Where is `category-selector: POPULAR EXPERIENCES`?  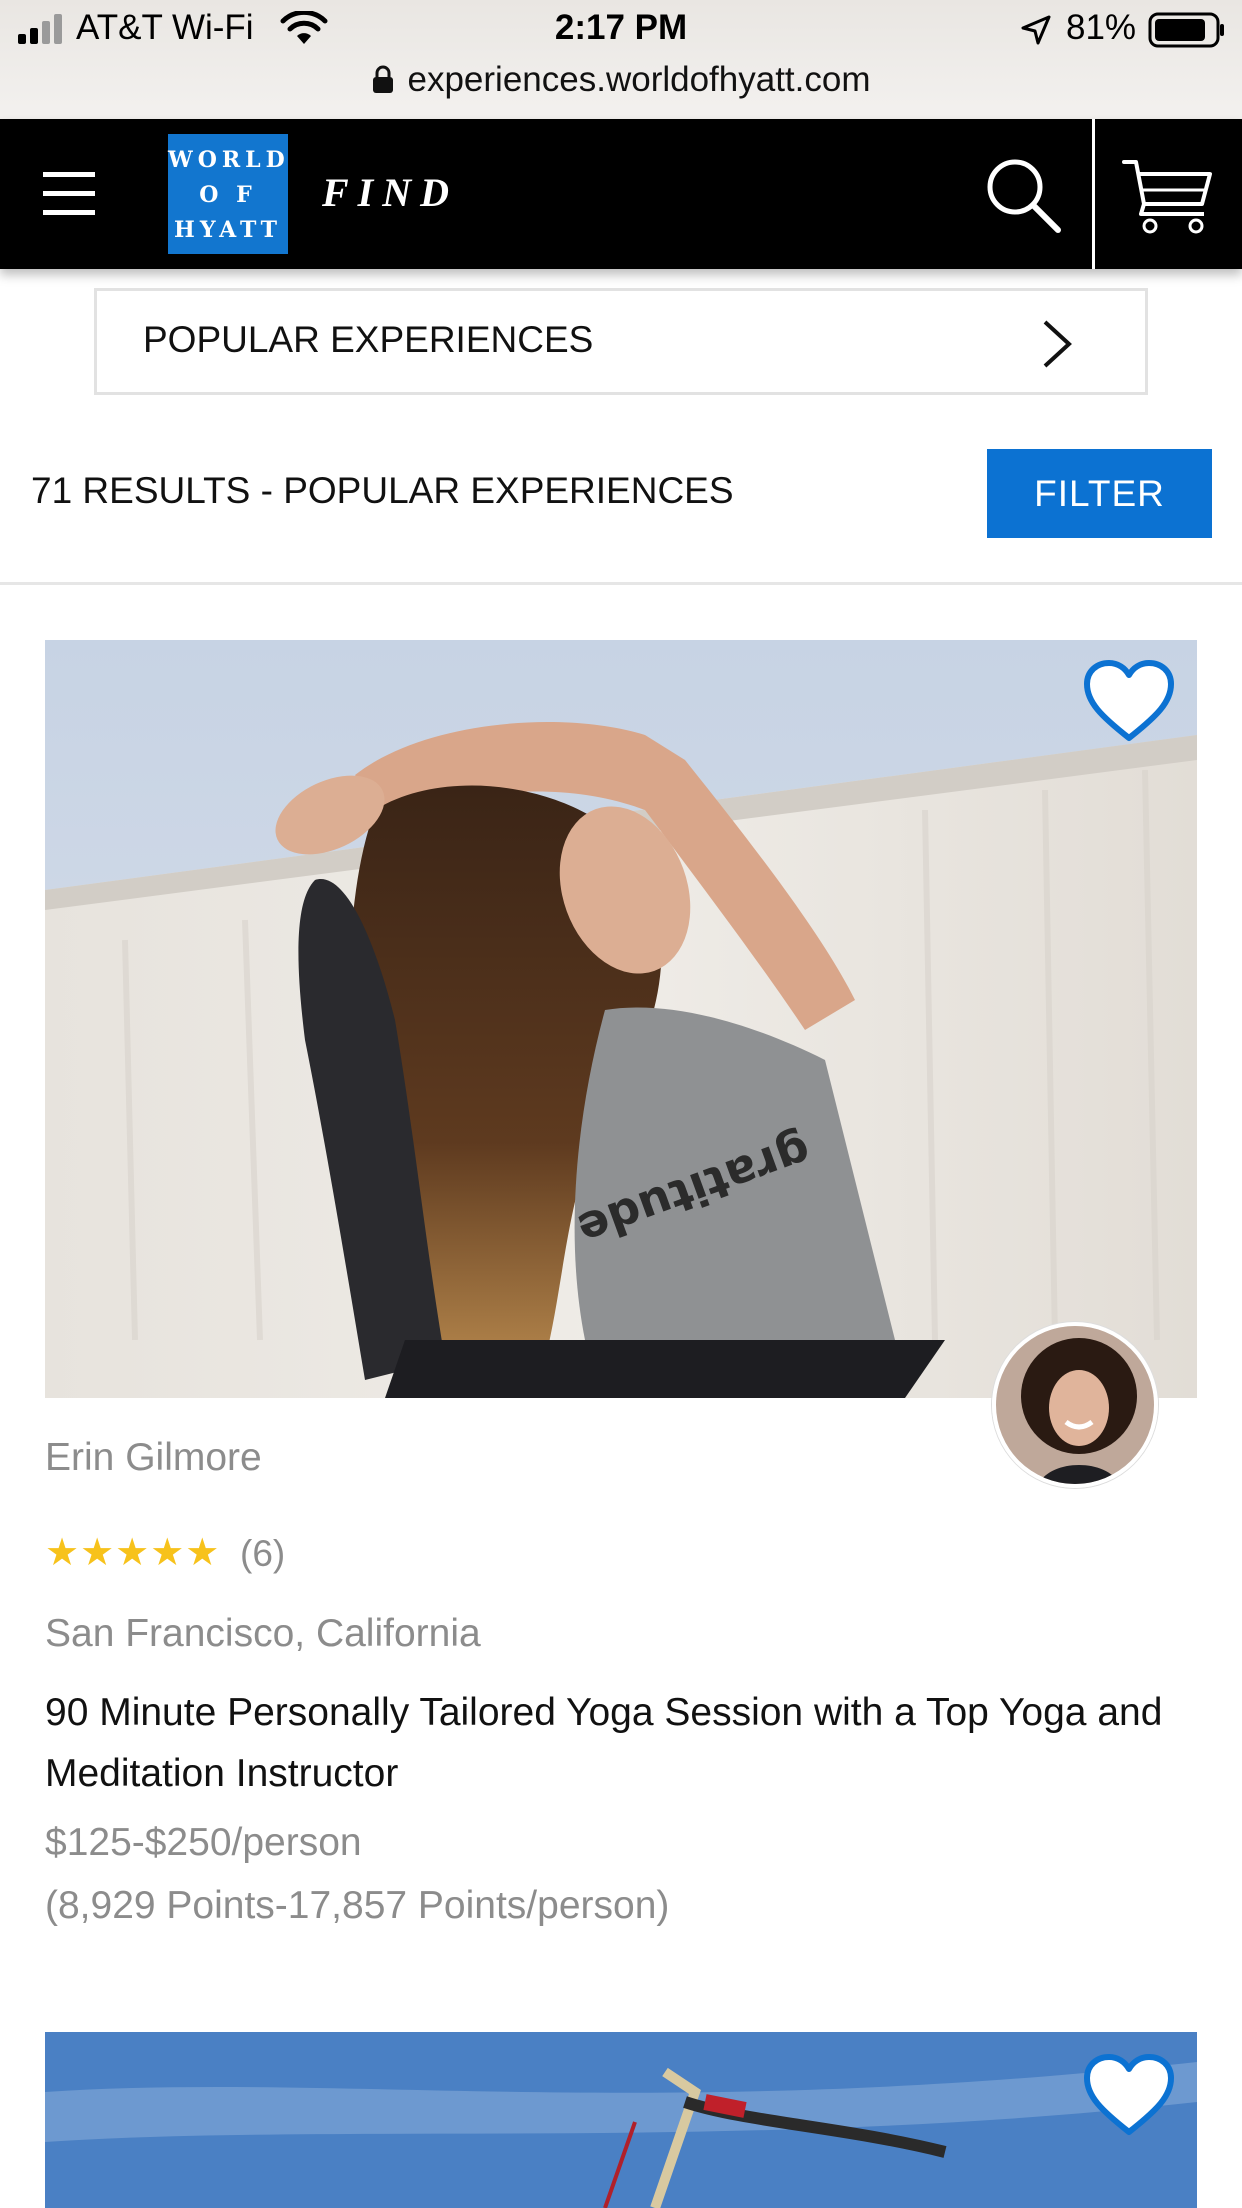 category-selector: POPULAR EXPERIENCES is located at coordinates (621, 341).